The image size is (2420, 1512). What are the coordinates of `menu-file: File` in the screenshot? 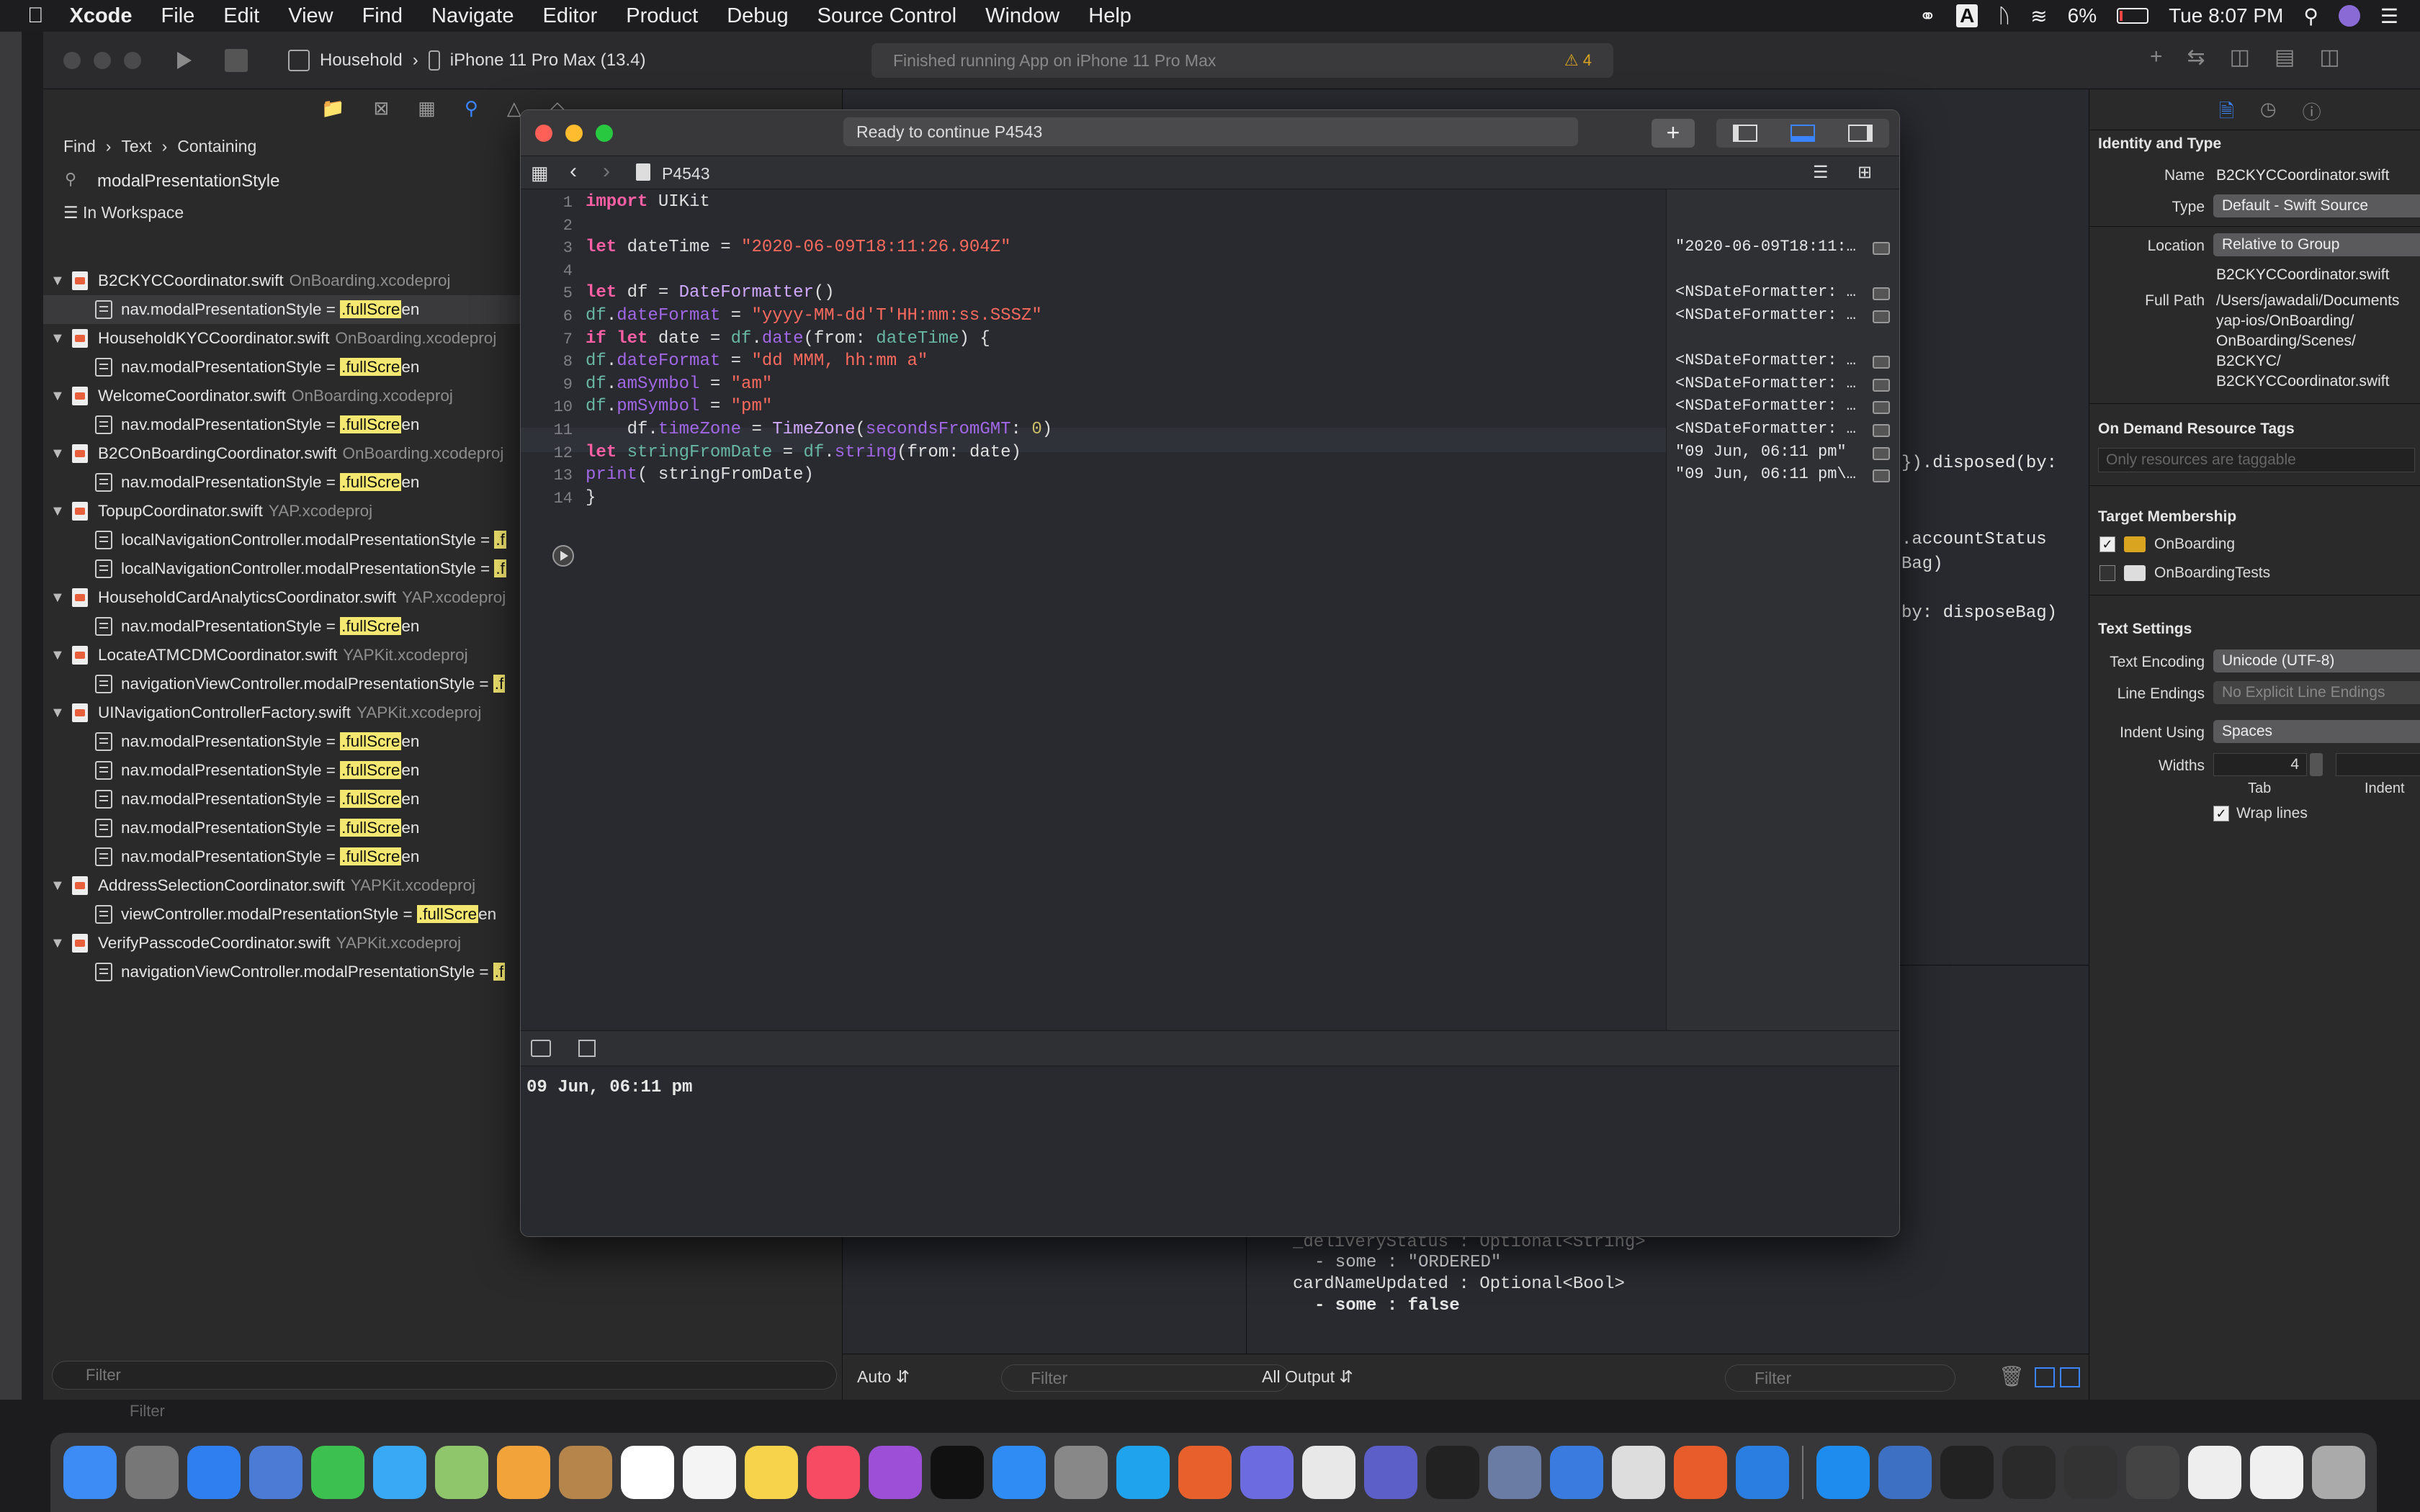 It's located at (178, 16).